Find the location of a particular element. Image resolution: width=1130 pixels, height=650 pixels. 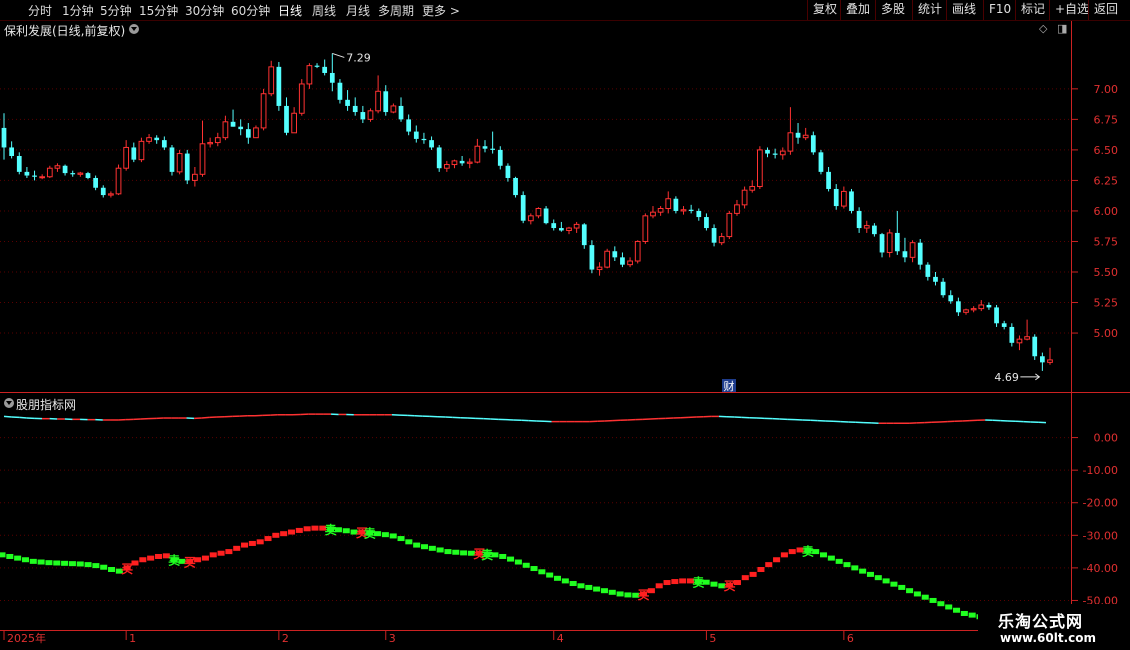

toolbar-button-4: 画线 is located at coordinates (963, 10).